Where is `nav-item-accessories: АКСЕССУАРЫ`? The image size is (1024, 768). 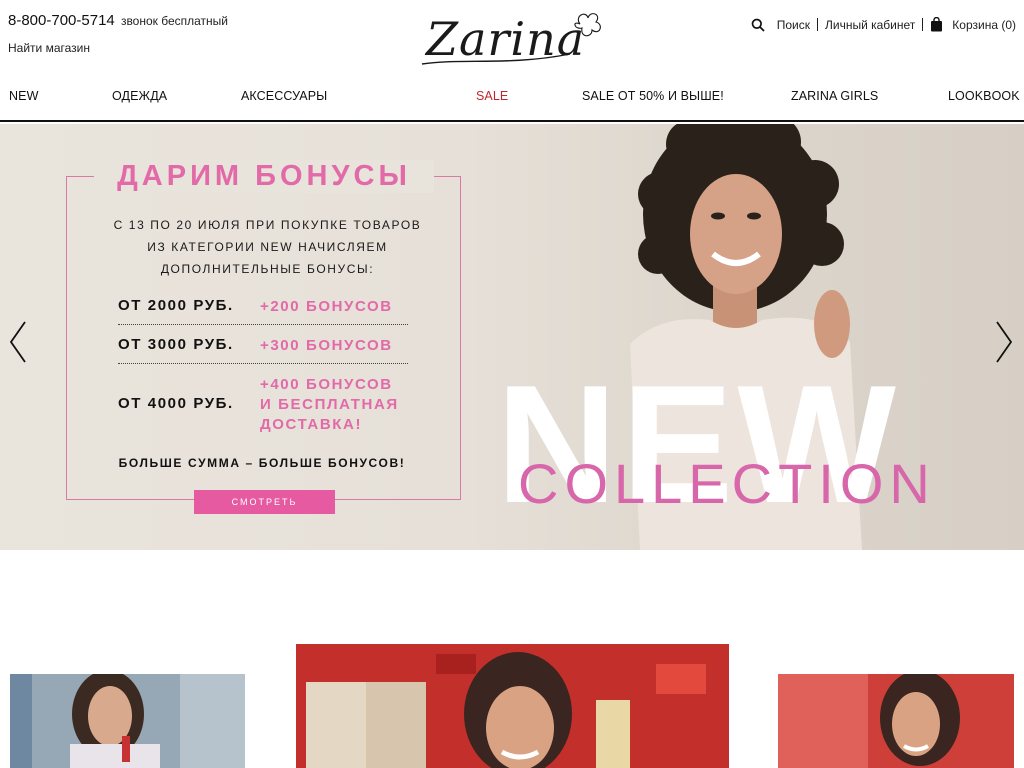
nav-item-accessories: АКСЕССУАРЫ is located at coordinates (284, 96).